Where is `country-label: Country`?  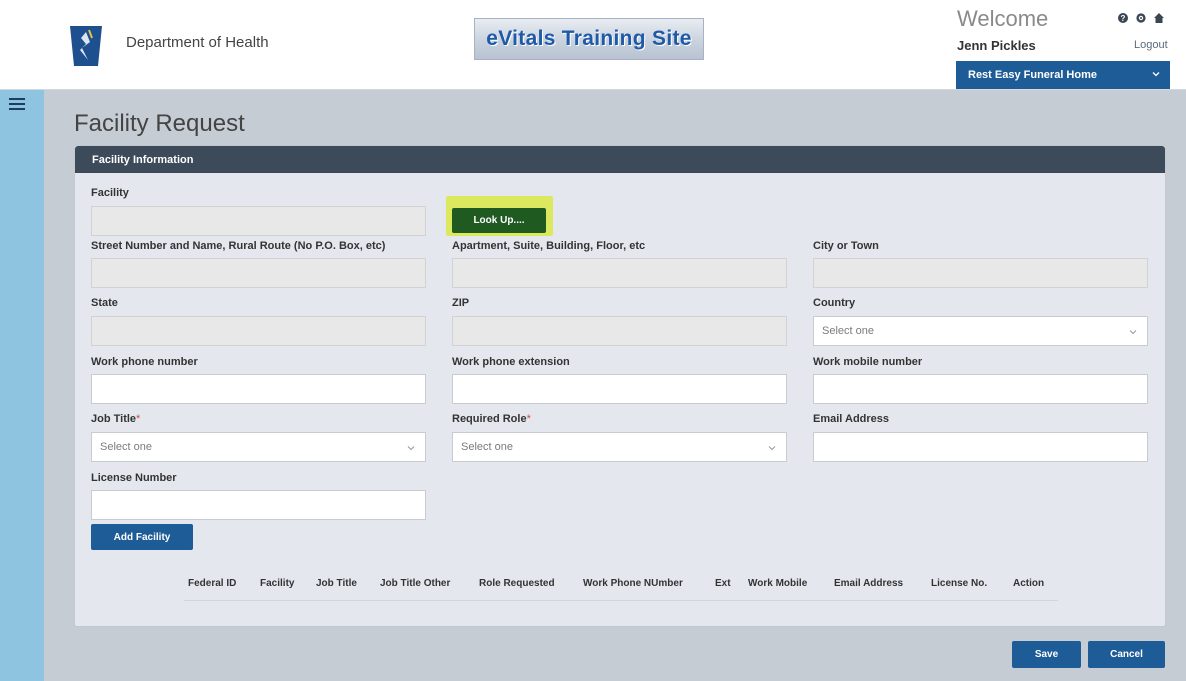 country-label: Country is located at coordinates (834, 303).